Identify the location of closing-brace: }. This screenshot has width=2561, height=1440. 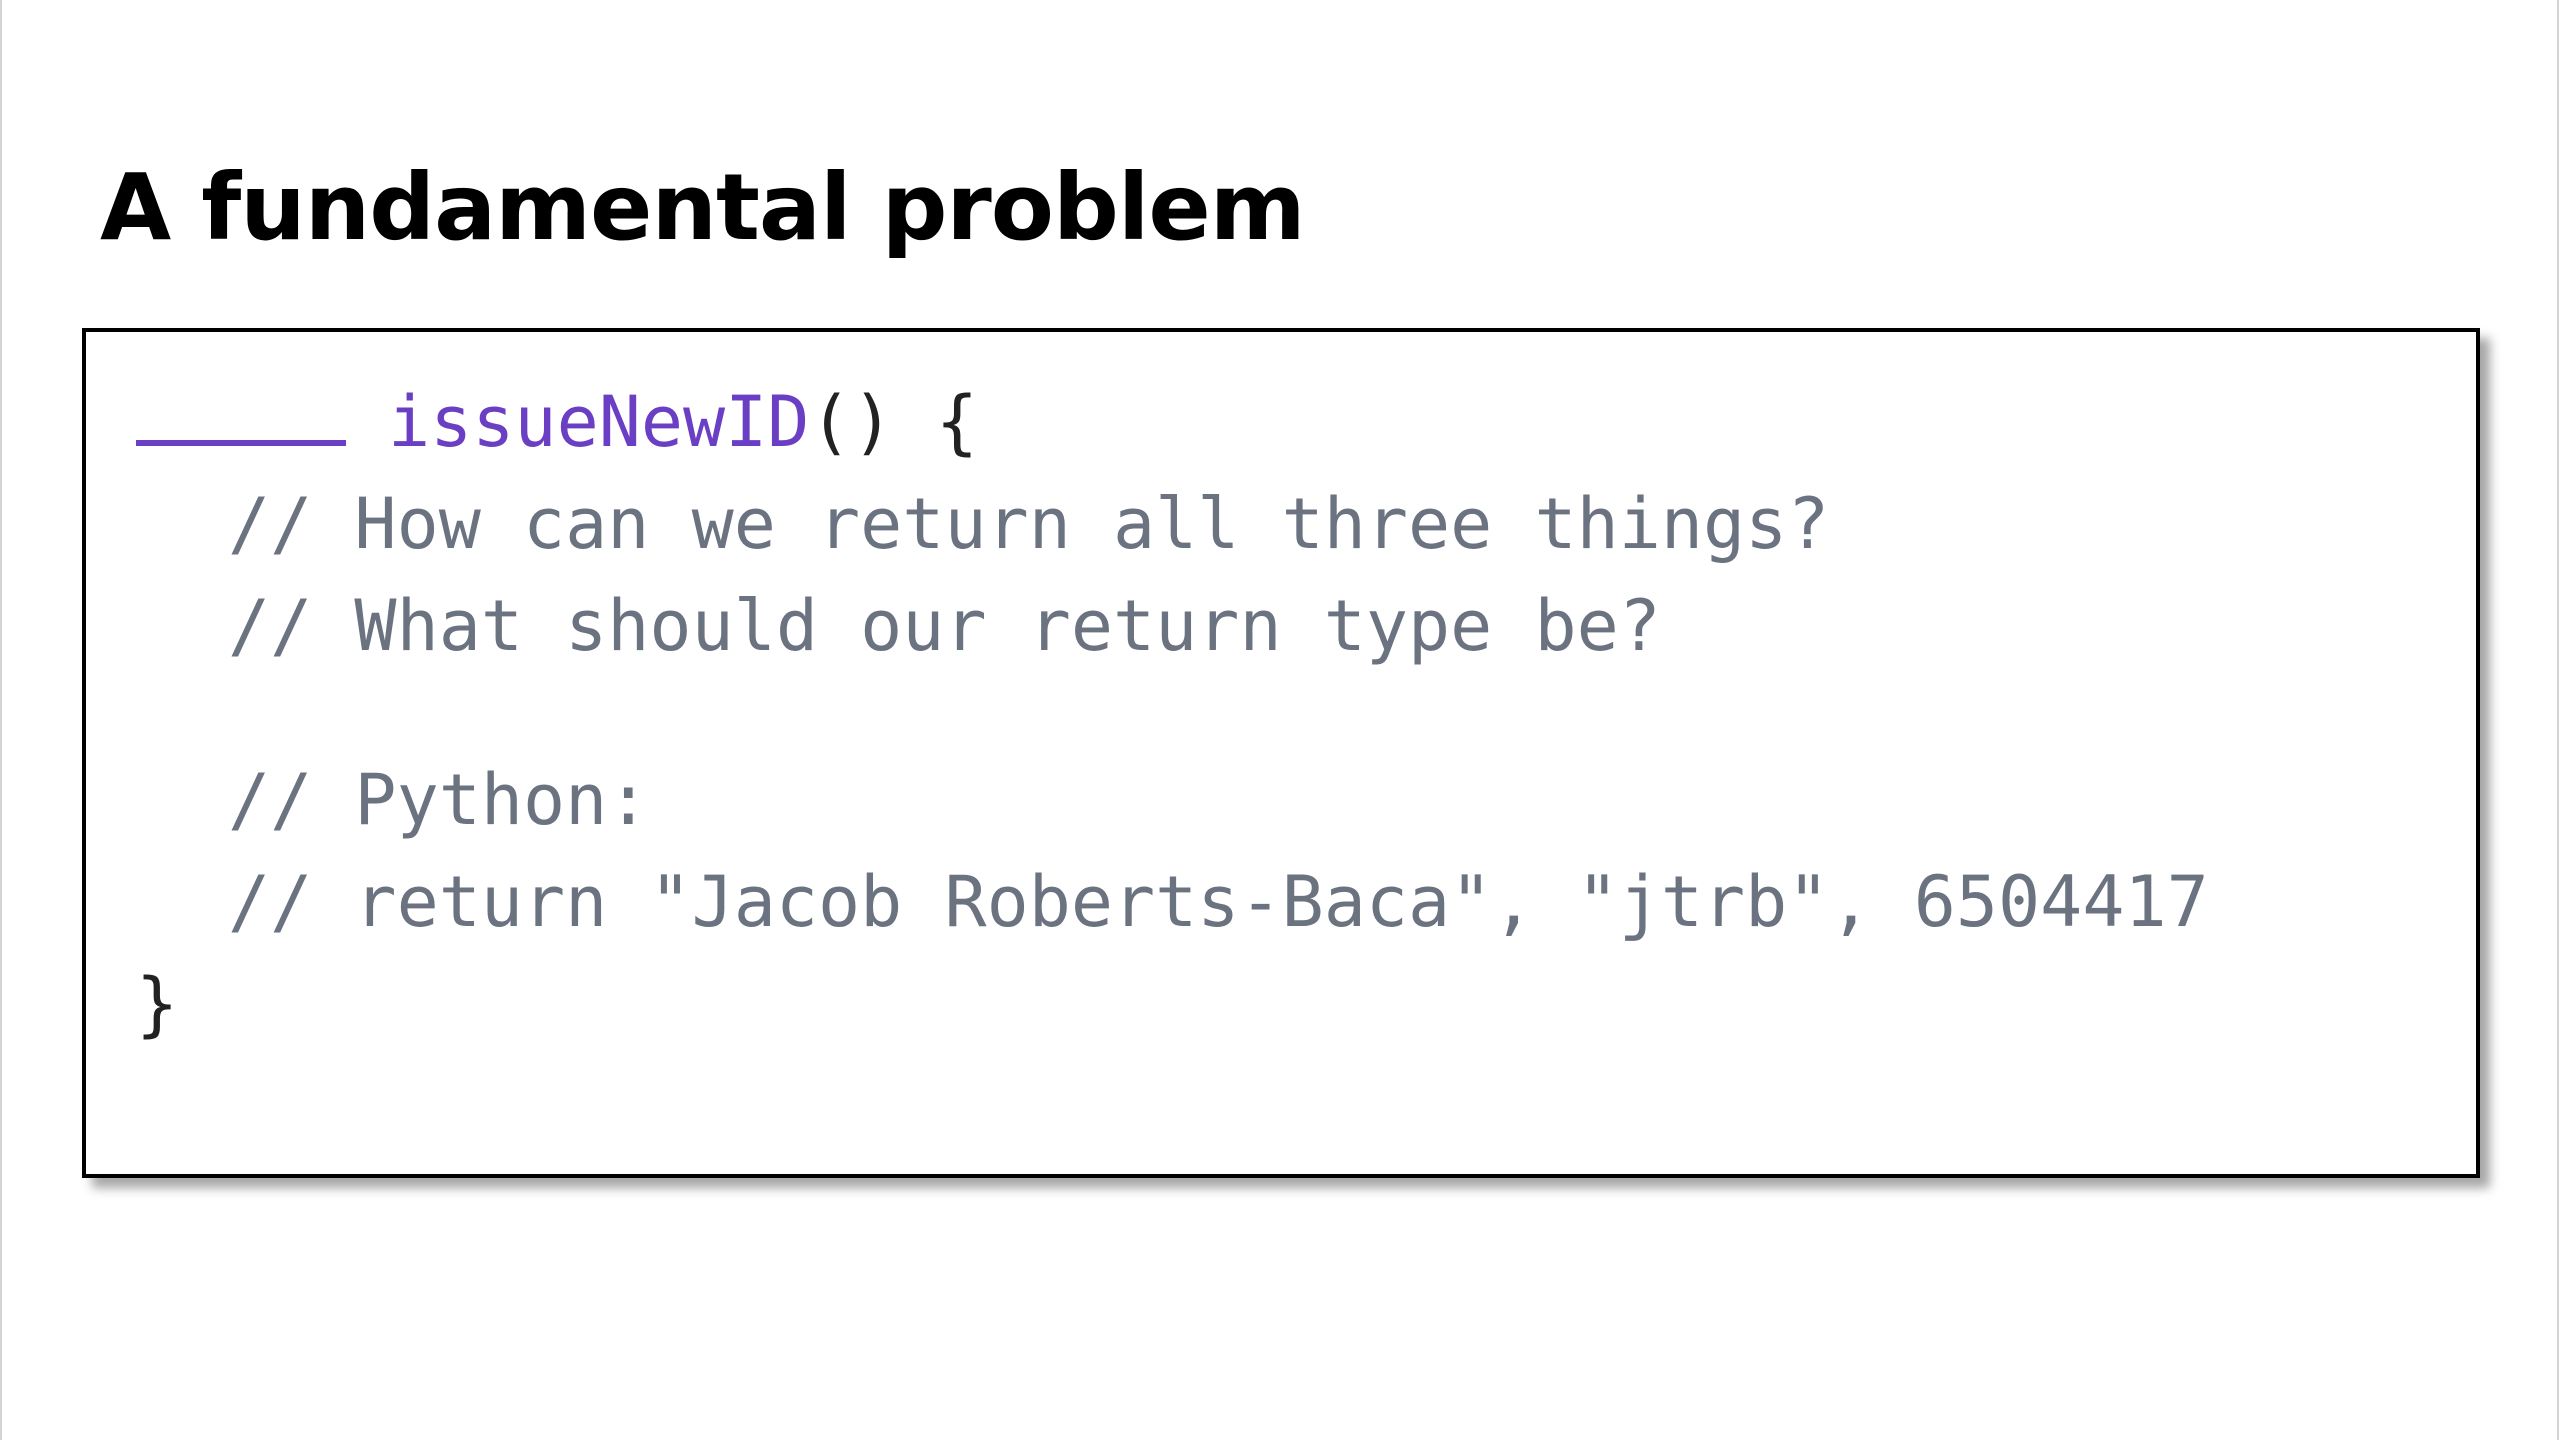
(157, 1004).